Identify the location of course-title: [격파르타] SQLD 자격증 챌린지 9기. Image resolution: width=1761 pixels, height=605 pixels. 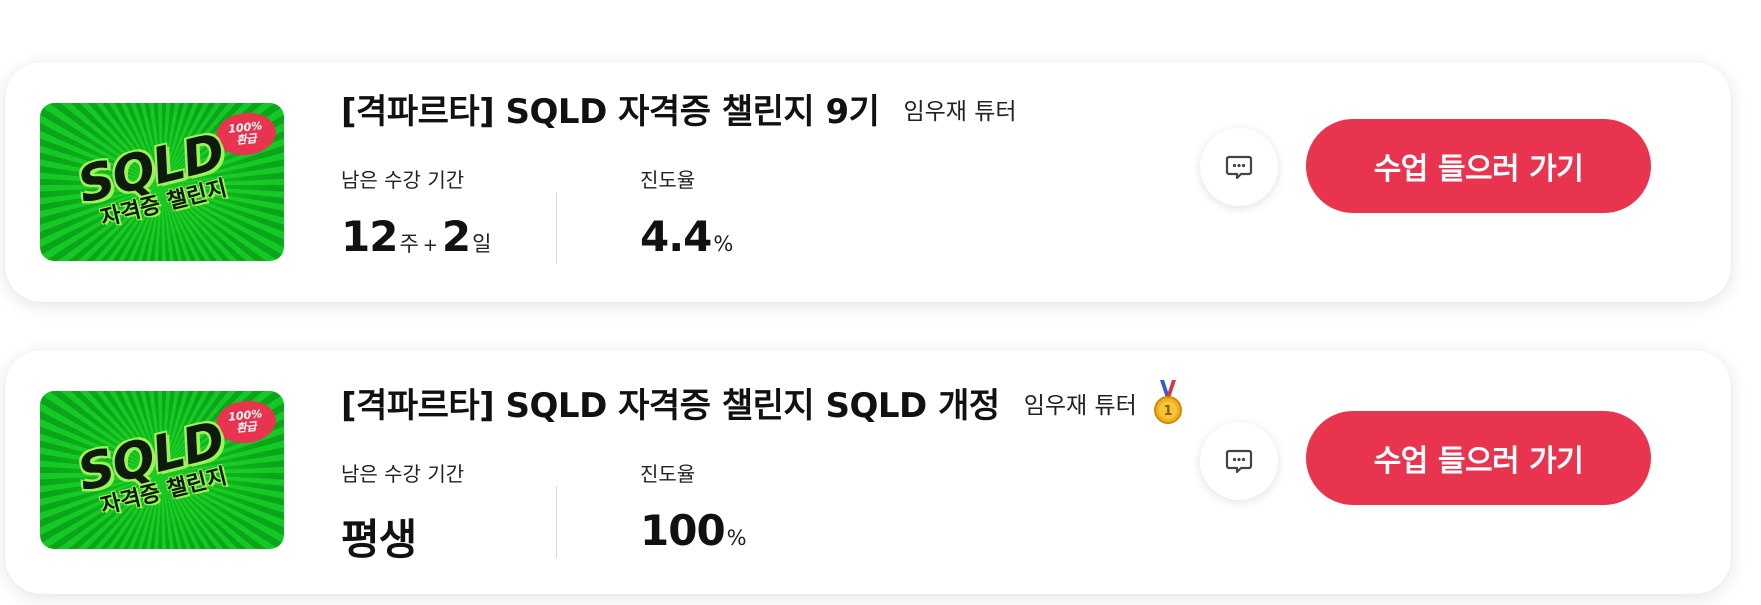
(610, 108).